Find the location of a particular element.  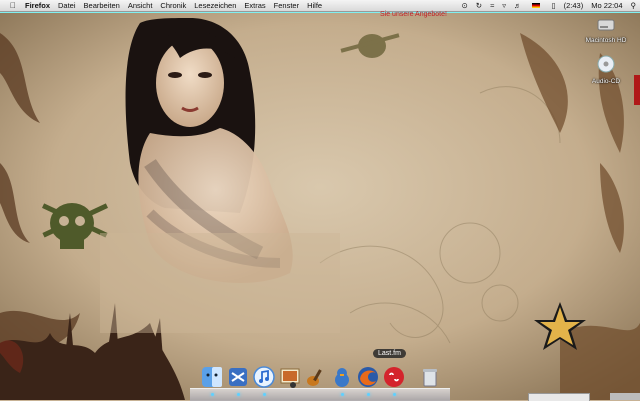

duck-icon is located at coordinates (342, 377).